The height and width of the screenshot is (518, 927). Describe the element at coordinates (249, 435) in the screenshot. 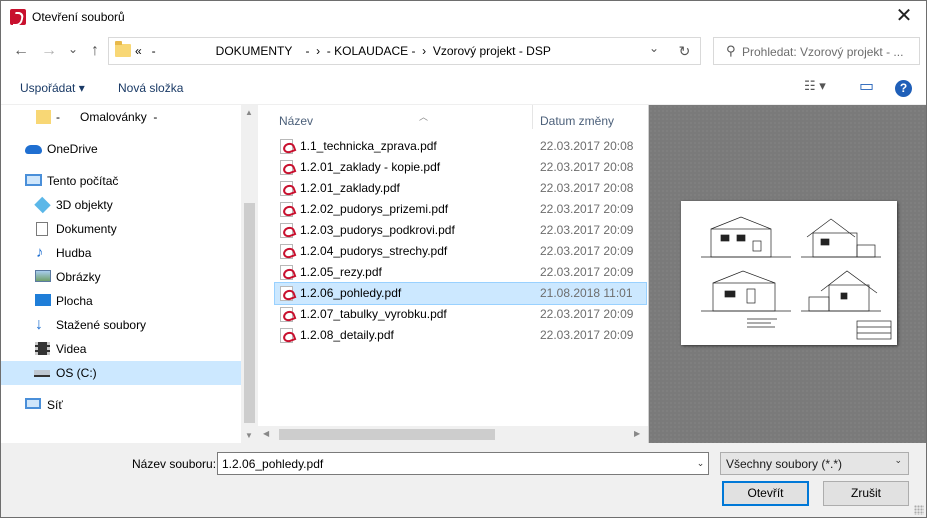

I see `scroll-down-arrow-icon: ▼` at that location.